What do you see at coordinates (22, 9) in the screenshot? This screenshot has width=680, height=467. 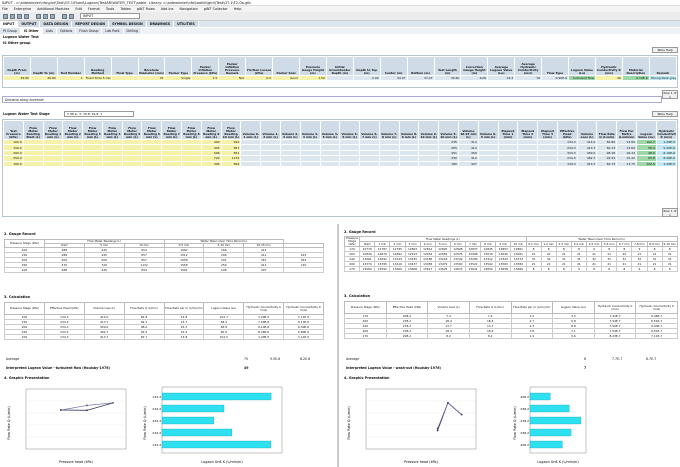 I see `menu-item-1: Enterprise` at bounding box center [22, 9].